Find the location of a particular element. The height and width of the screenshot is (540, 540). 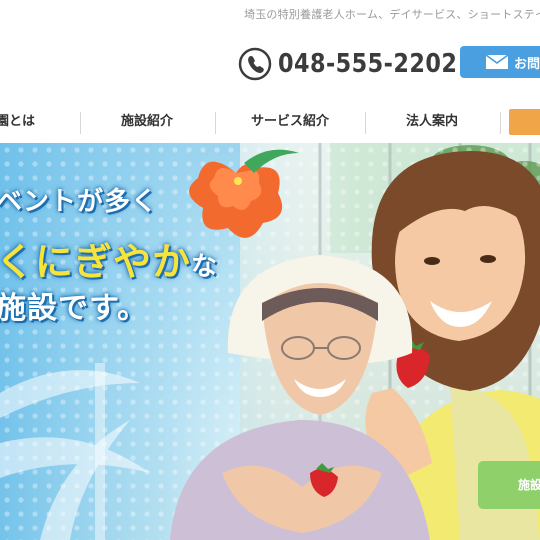

nav-item-facility: 施設紹介 is located at coordinates (147, 122).